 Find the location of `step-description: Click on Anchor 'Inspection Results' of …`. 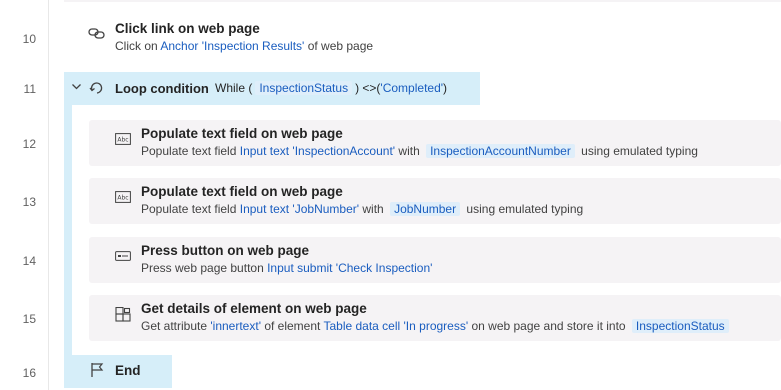

step-description: Click on Anchor 'Inspection Results' of … is located at coordinates (244, 46).